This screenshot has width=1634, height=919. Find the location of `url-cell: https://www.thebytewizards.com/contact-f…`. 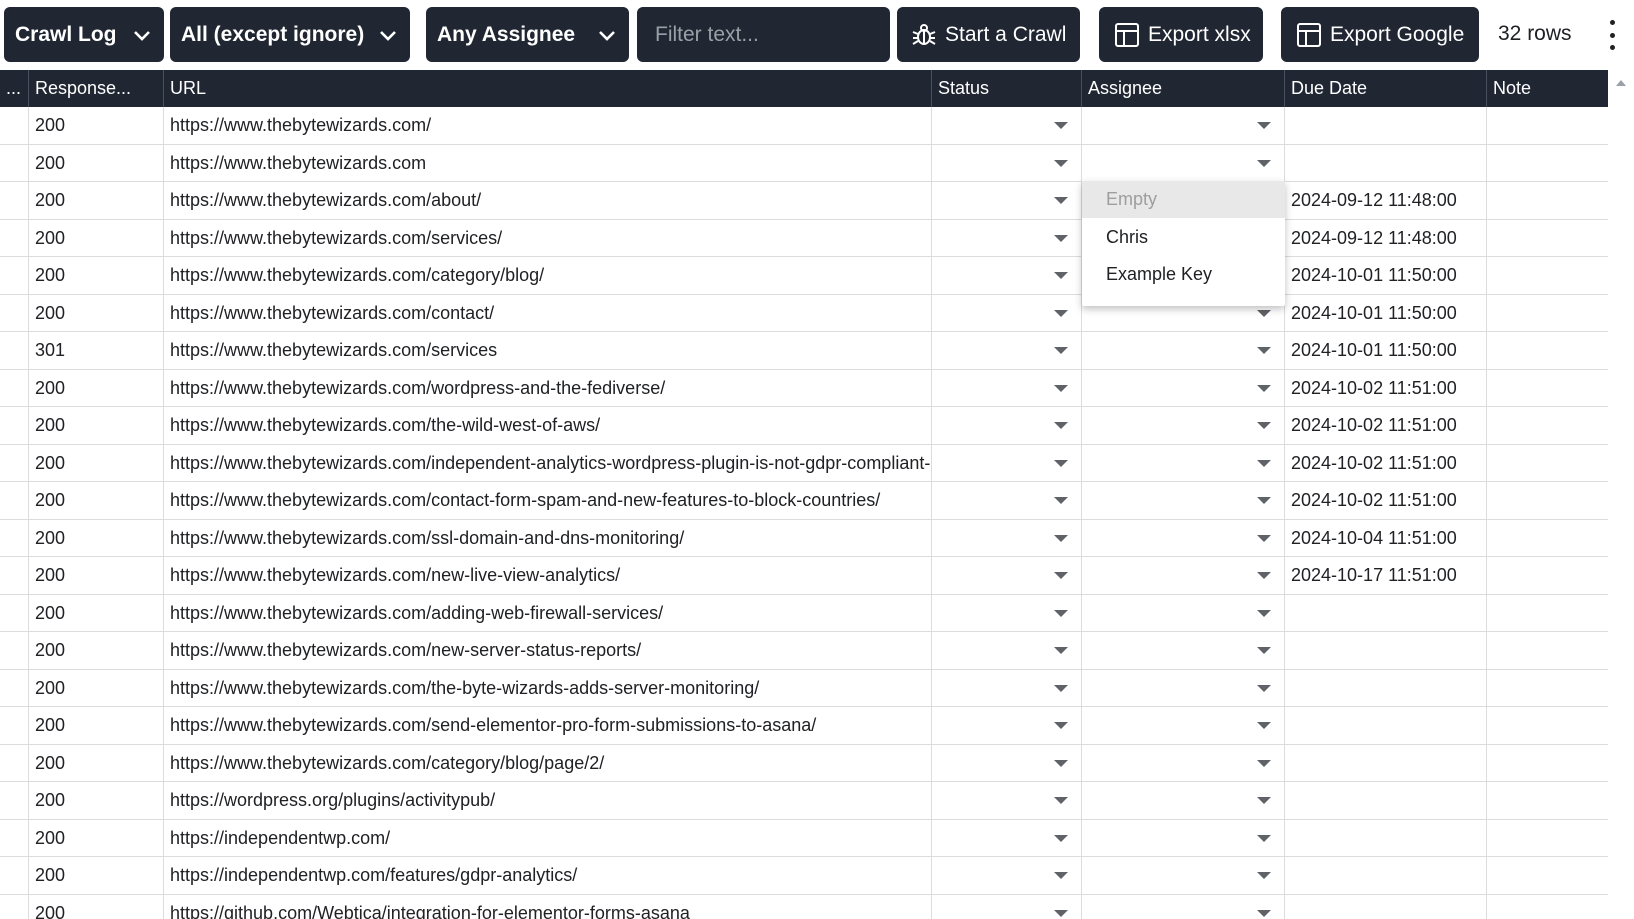

url-cell: https://www.thebytewizards.com/contact-f… is located at coordinates (548, 501).